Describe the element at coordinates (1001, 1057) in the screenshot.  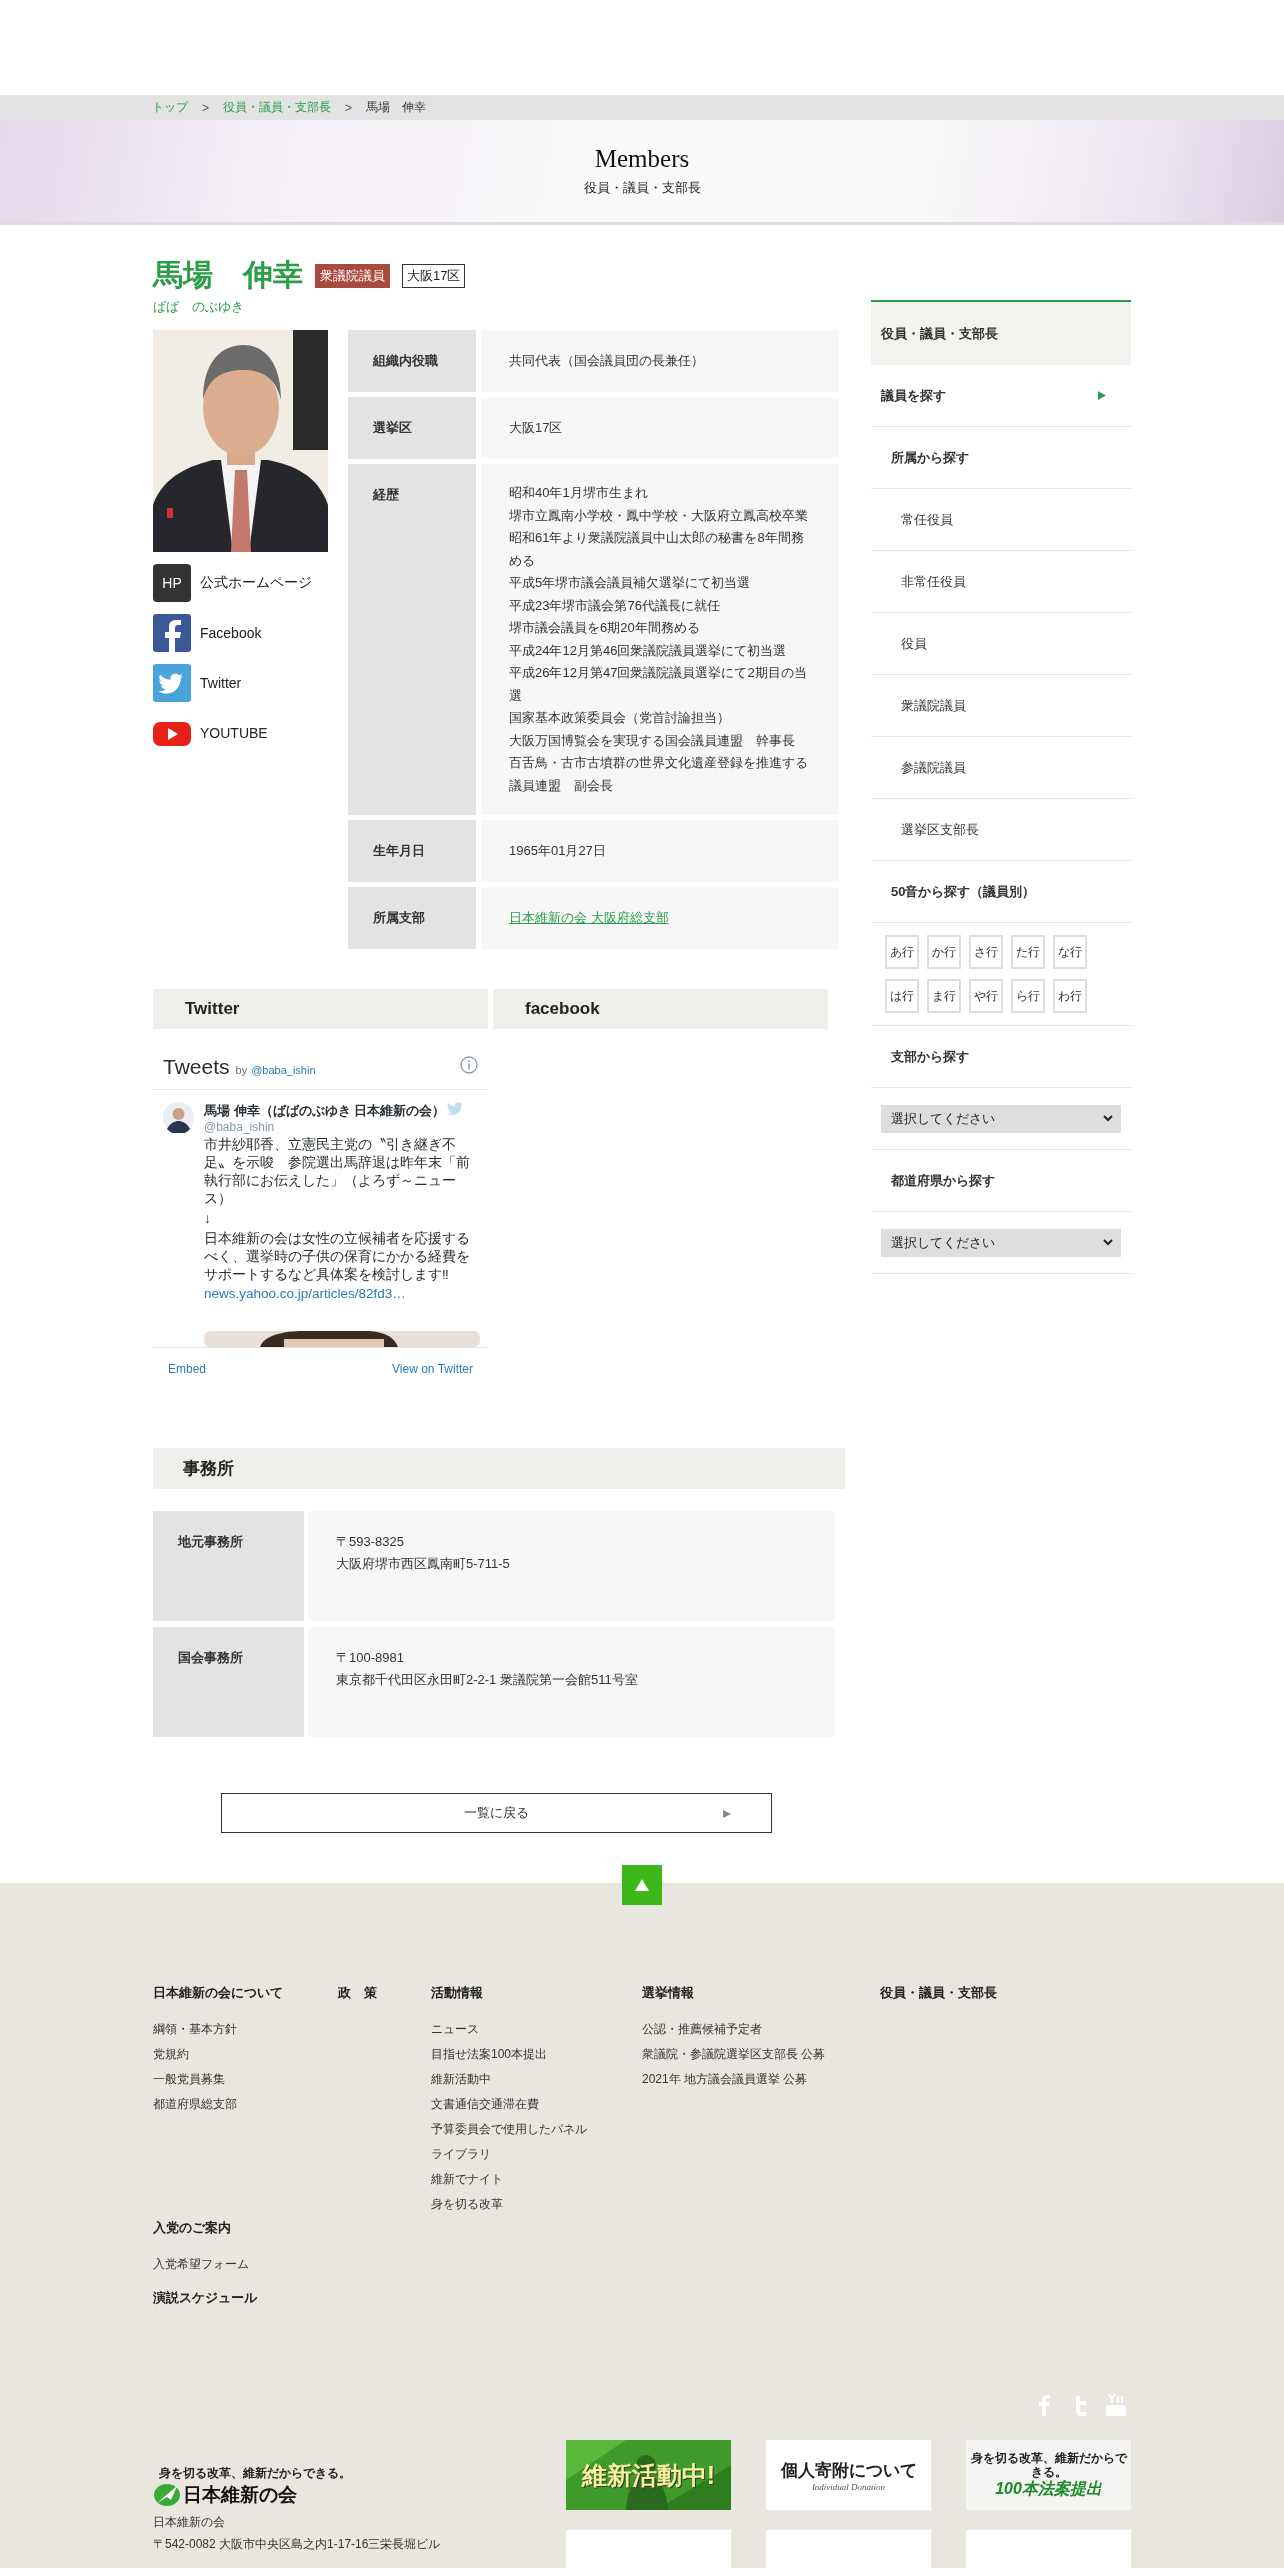
I see `sidebar-heading: 支部から探す` at that location.